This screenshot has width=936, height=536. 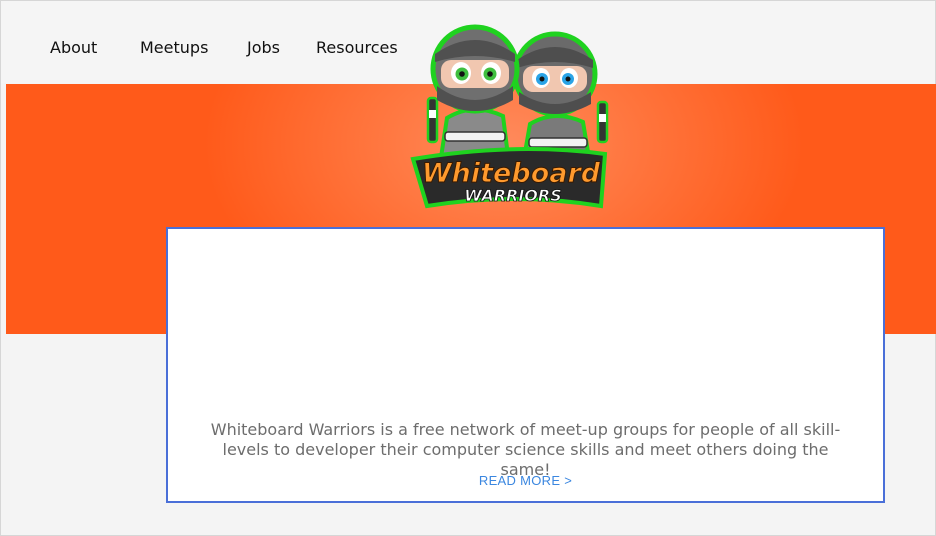 I want to click on nav-resources-link: Resources, so click(x=357, y=47).